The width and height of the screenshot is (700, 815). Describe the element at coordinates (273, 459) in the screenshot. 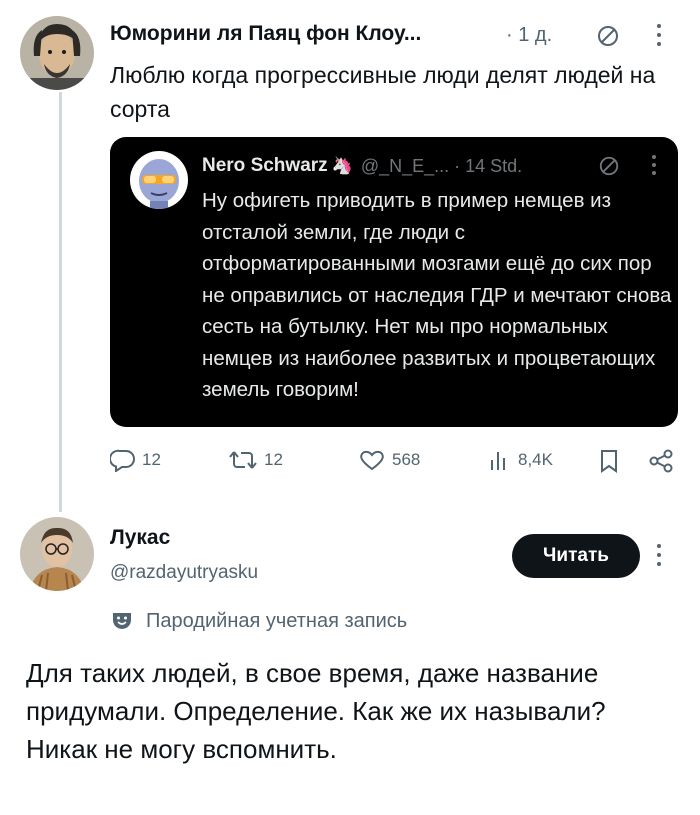

I see `retweet-count: 12` at that location.